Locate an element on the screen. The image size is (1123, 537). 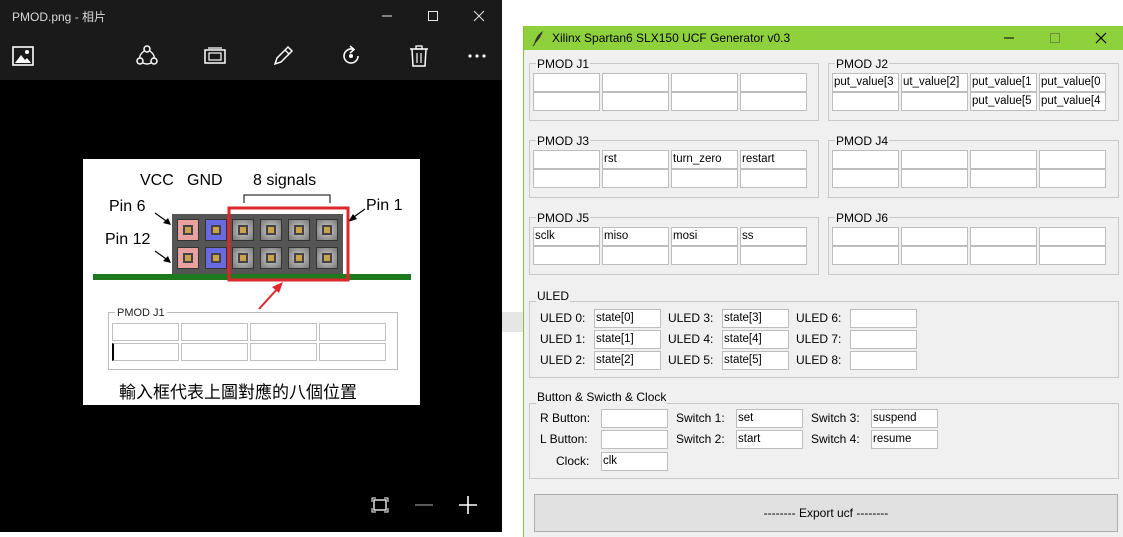
control-label: L Button: is located at coordinates (564, 439).